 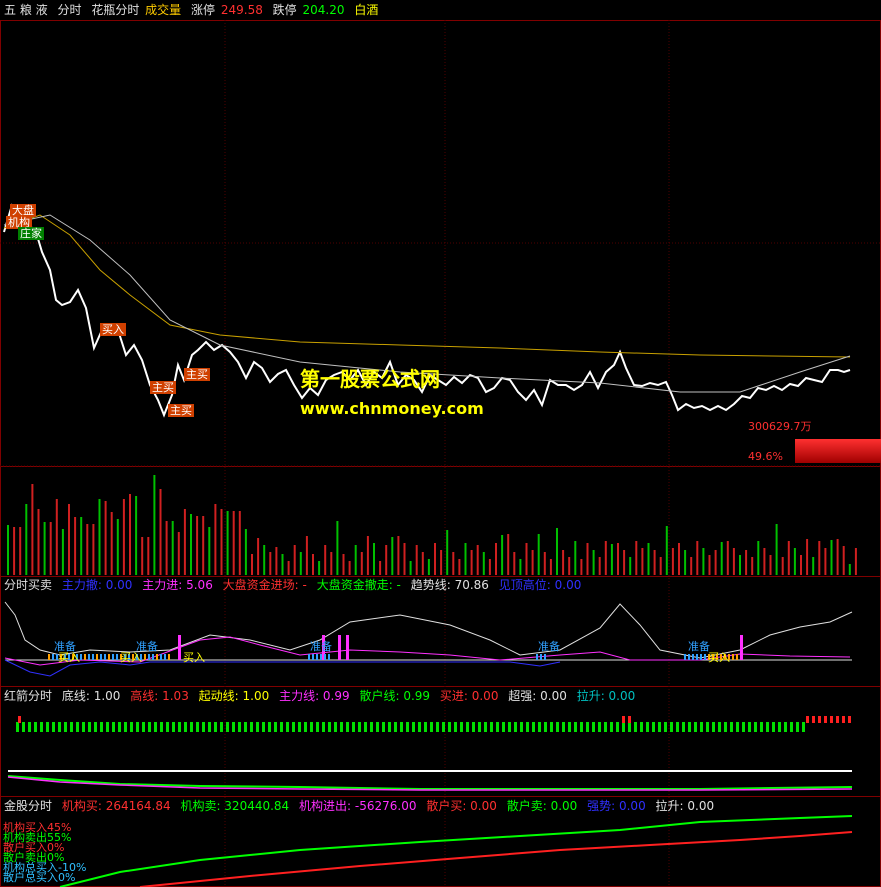 What do you see at coordinates (28, 585) in the screenshot?
I see `panel1-title: 分时买卖` at bounding box center [28, 585].